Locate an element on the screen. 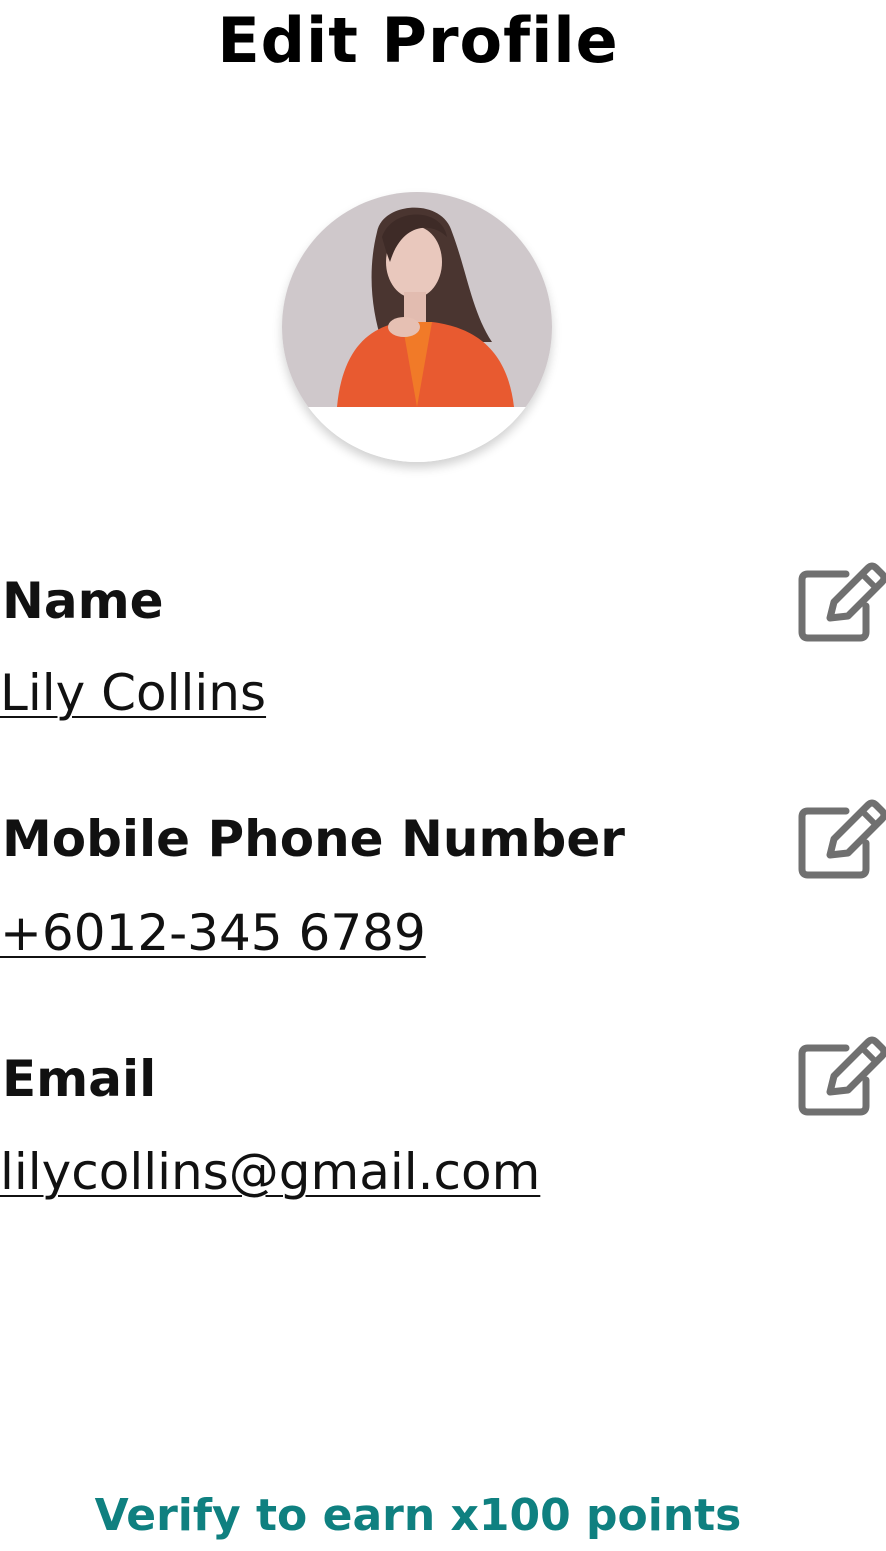  edit-name-icon is located at coordinates (842, 602).